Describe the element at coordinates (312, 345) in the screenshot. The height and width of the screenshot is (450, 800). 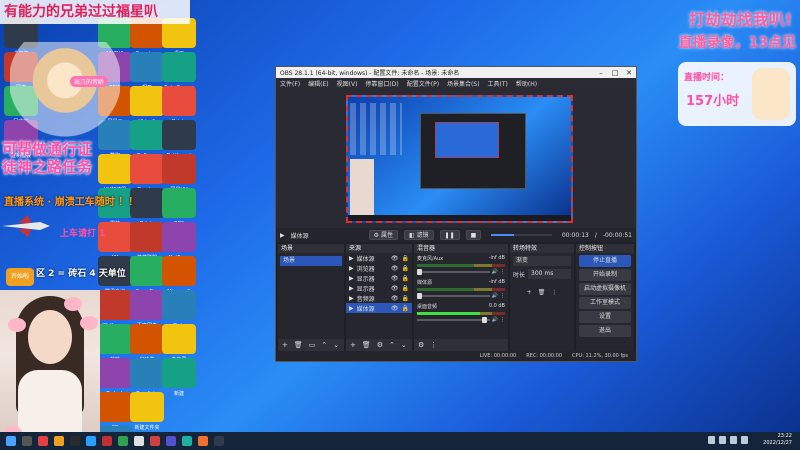
I see `filter-scene-icon: ▭` at that location.